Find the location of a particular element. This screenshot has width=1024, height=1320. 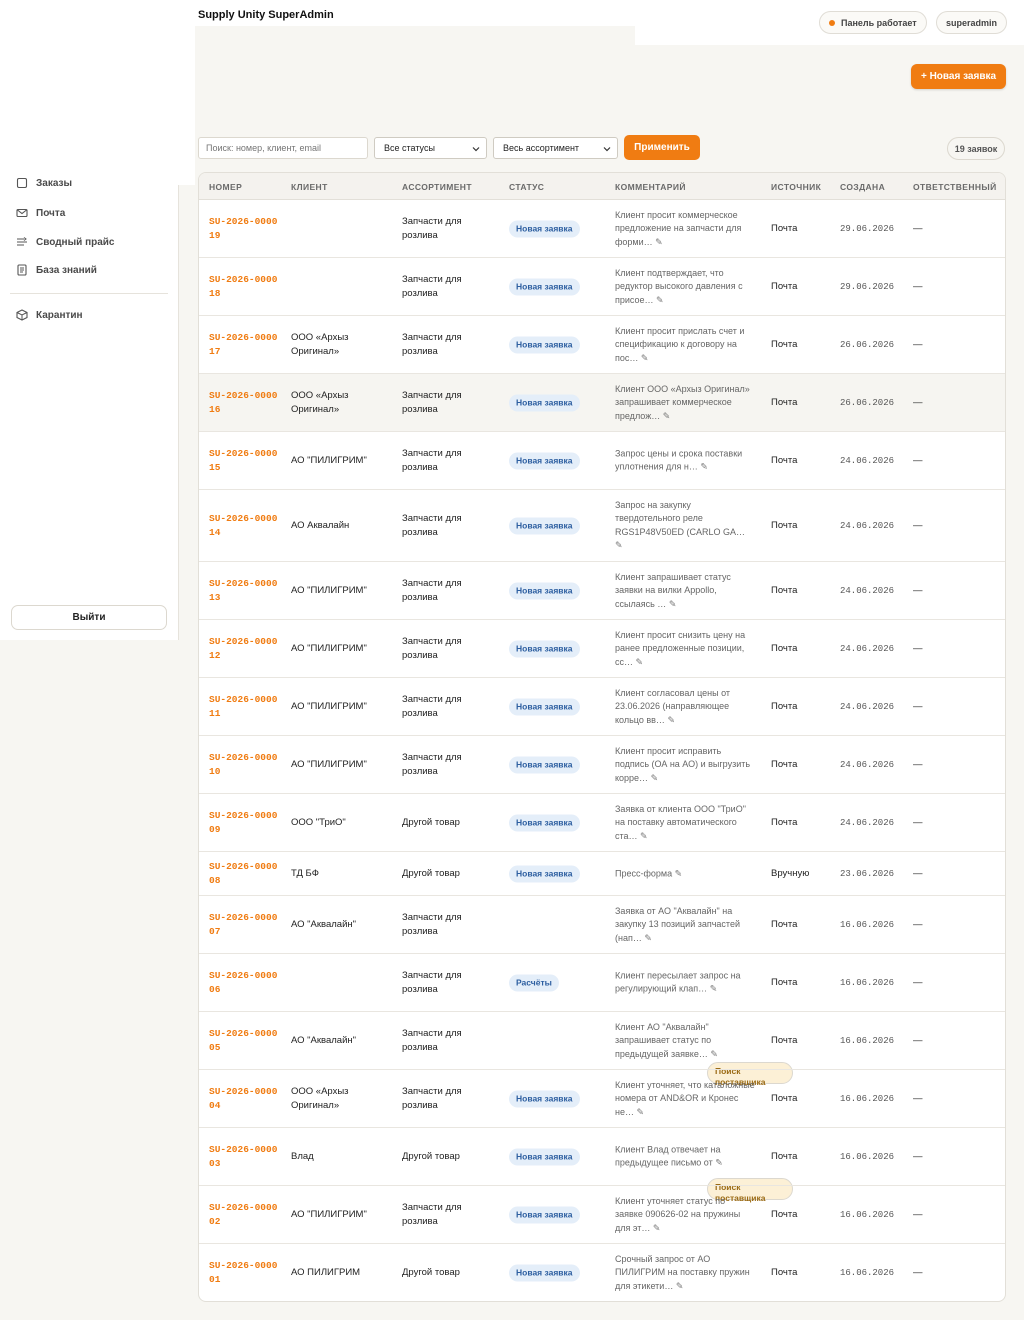

new-request-button: + Новая заявка is located at coordinates (958, 76).